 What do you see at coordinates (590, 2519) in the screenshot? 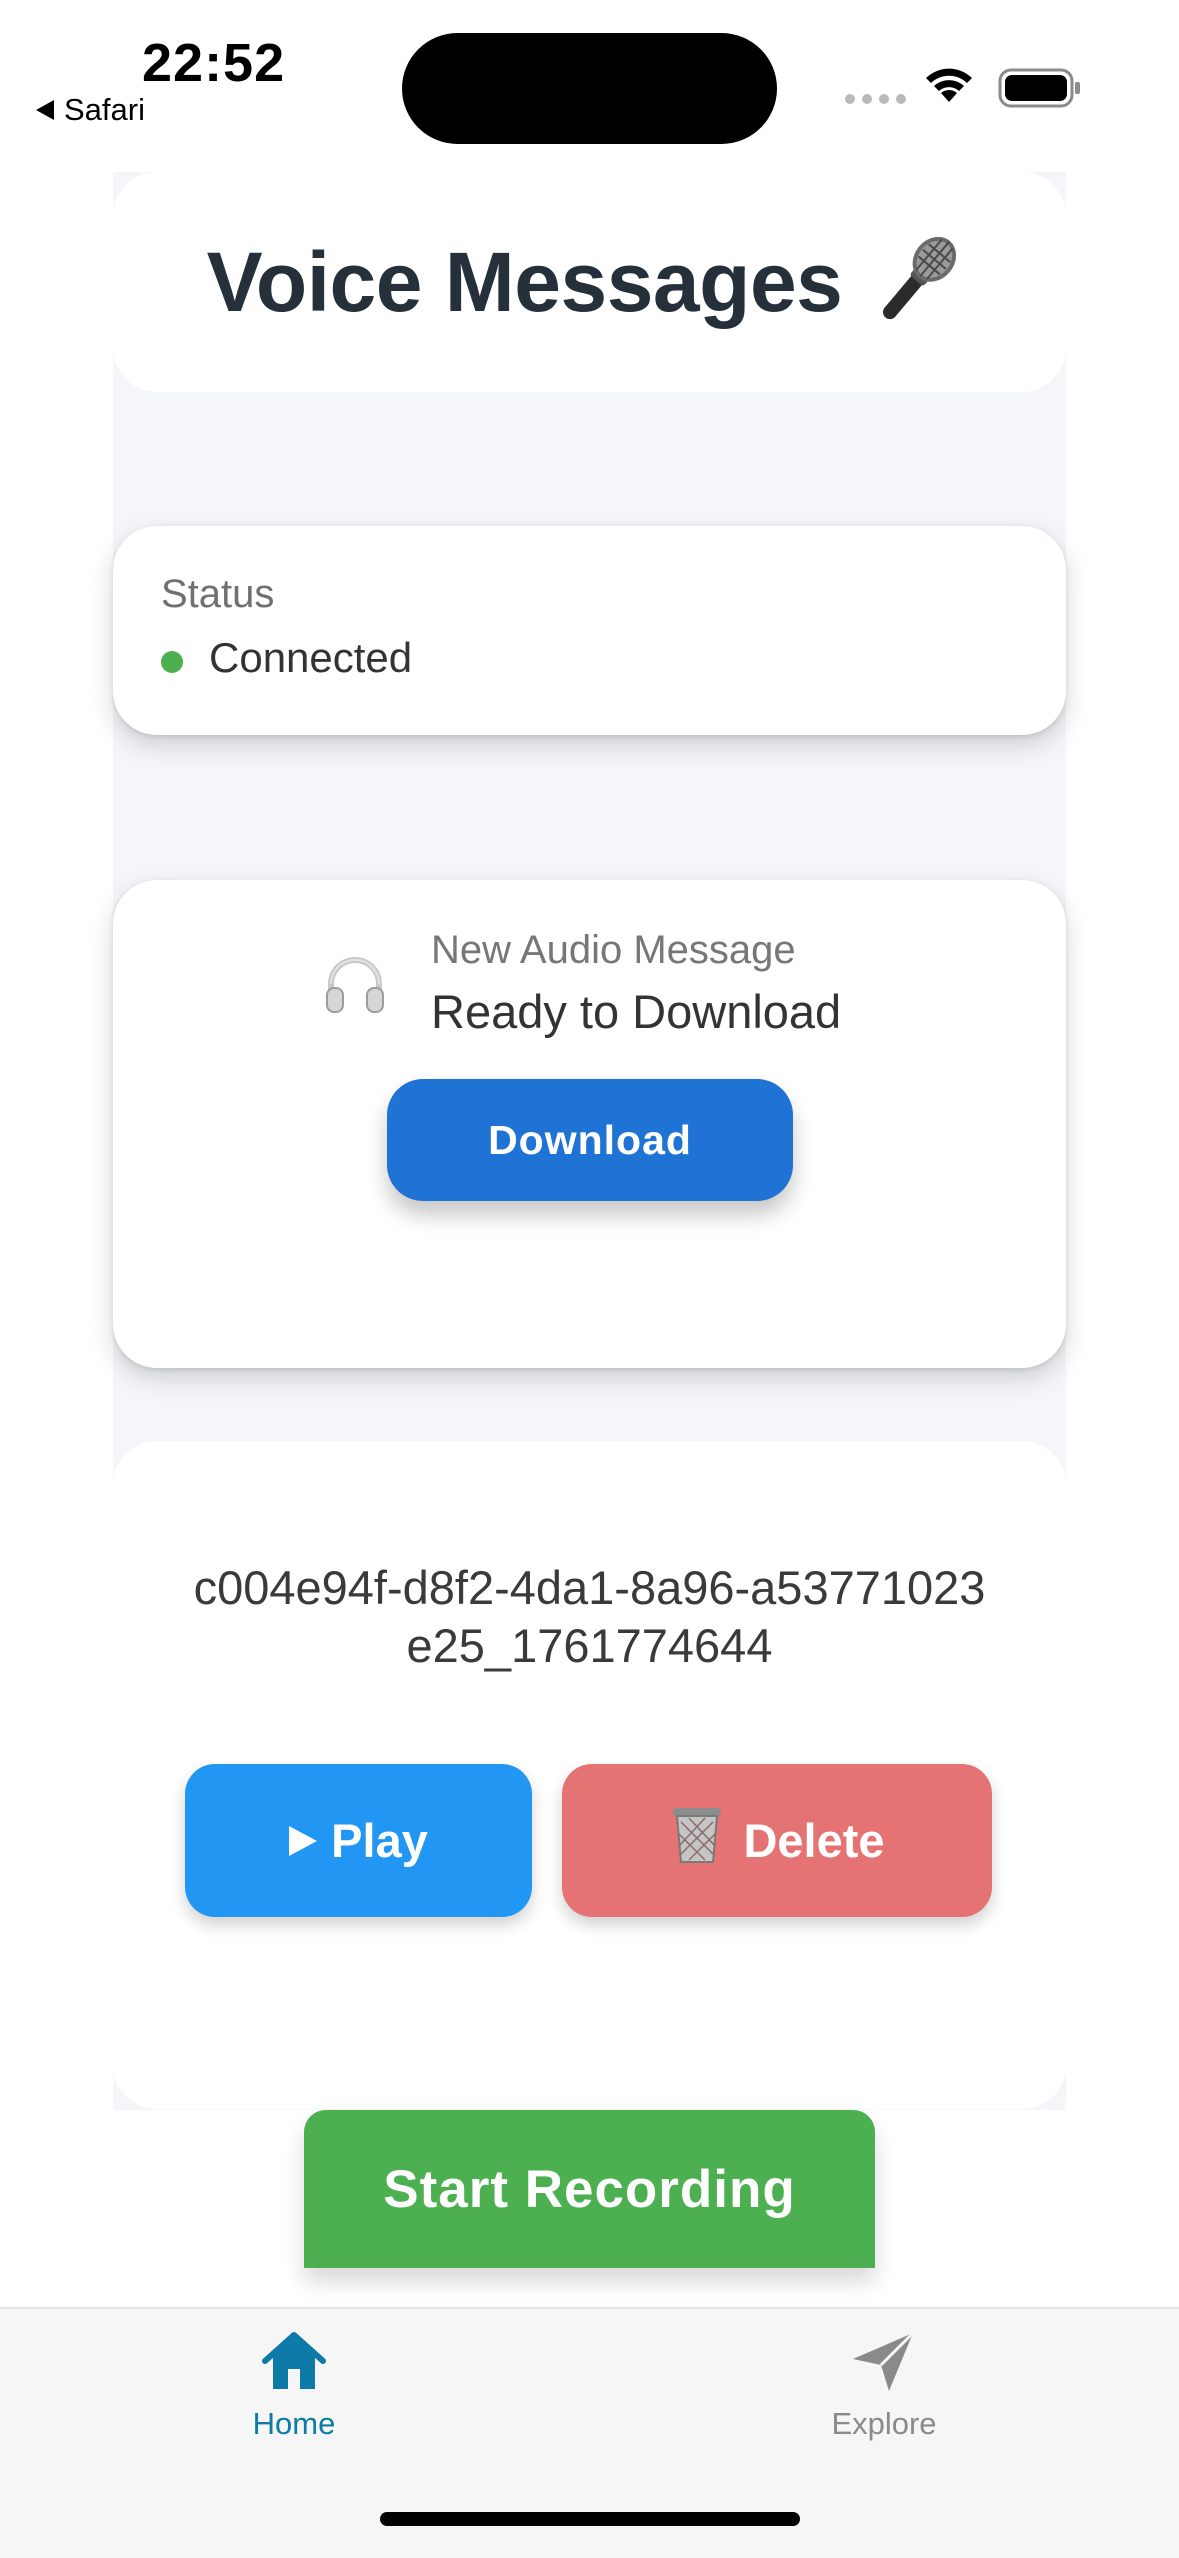
I see `home-indicator` at bounding box center [590, 2519].